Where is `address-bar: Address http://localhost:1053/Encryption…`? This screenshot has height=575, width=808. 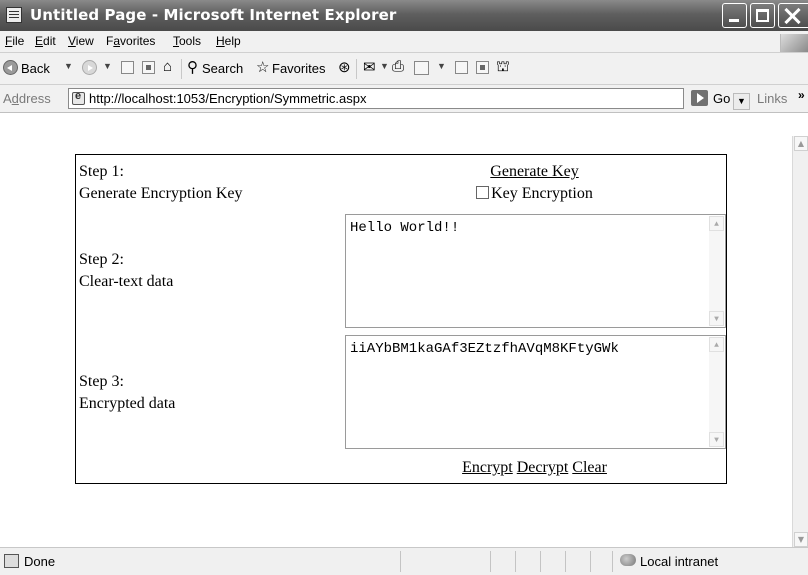
address-bar: Address http://localhost:1053/Encryption… is located at coordinates (404, 99).